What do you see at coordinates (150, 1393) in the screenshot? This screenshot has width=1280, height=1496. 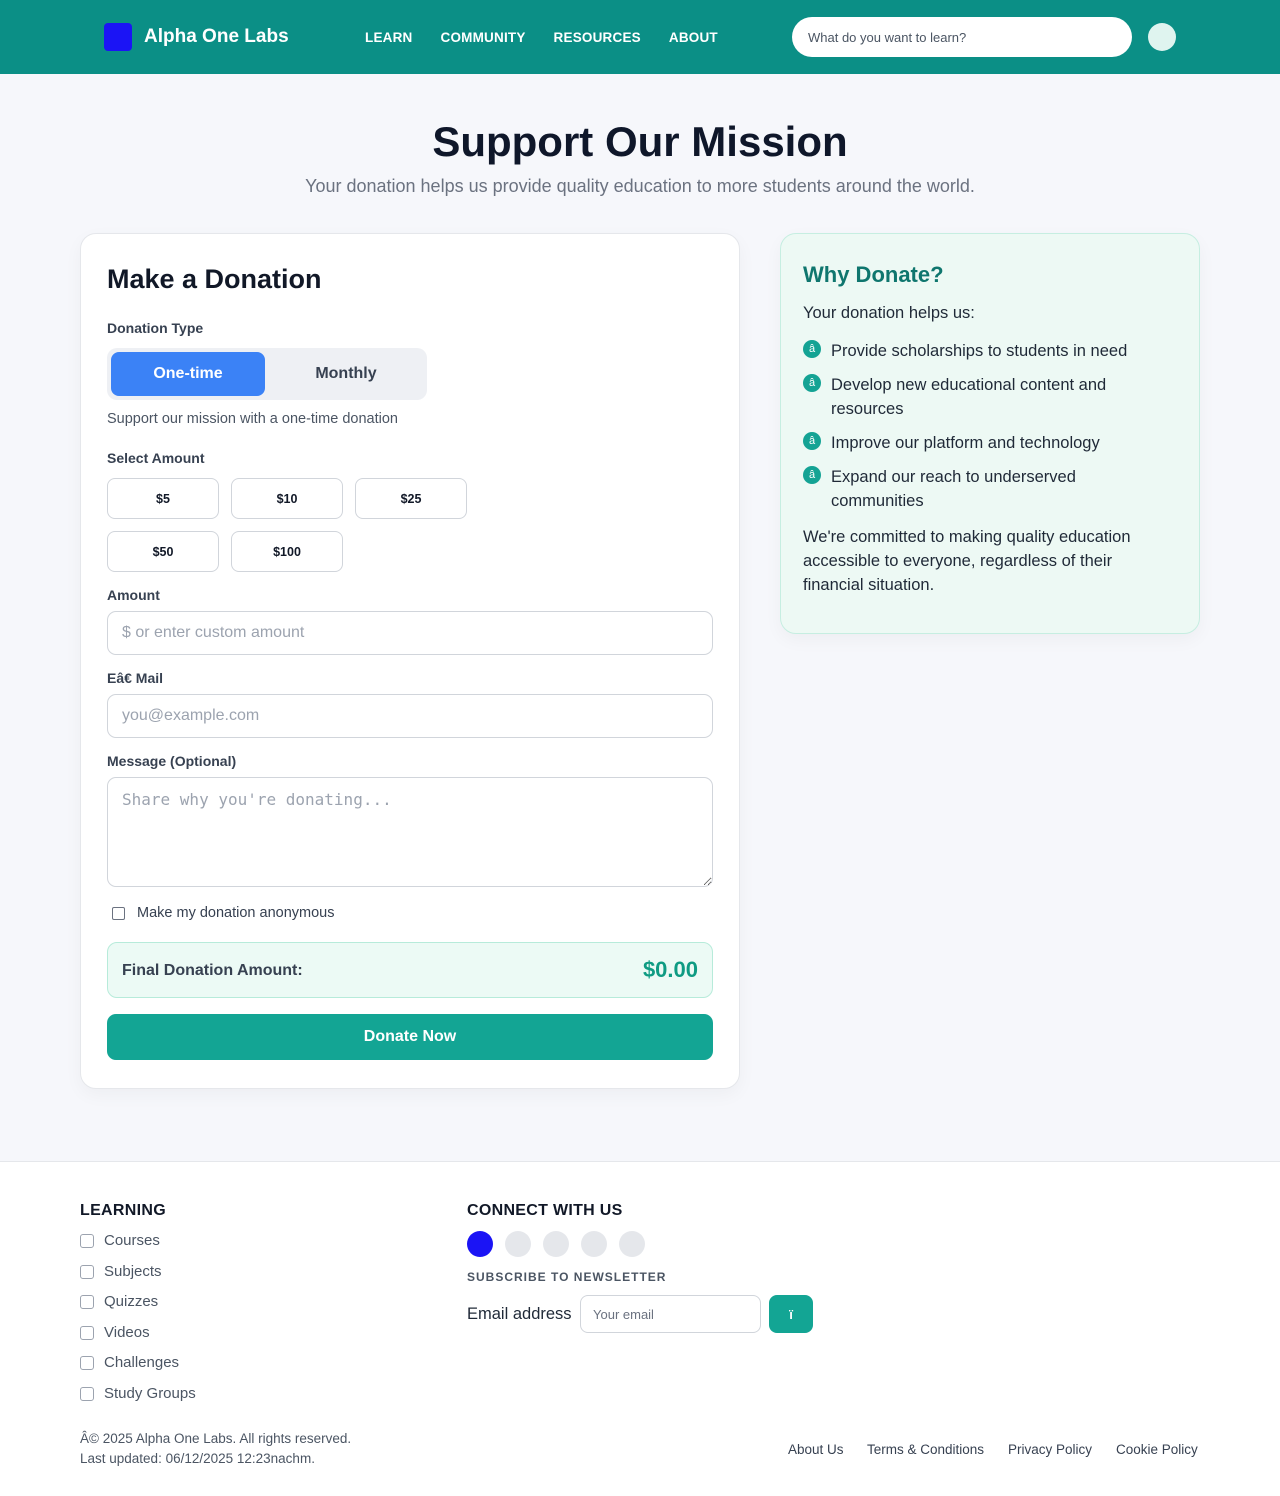 I see `footer-link-label: Study Groups` at bounding box center [150, 1393].